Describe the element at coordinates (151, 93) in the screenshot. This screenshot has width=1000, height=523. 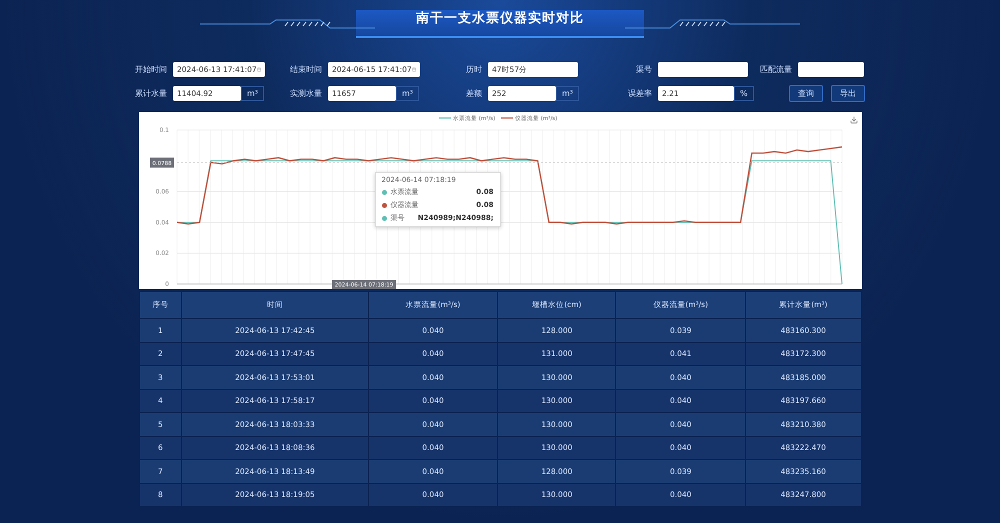
I see `field-label: 累计水量` at that location.